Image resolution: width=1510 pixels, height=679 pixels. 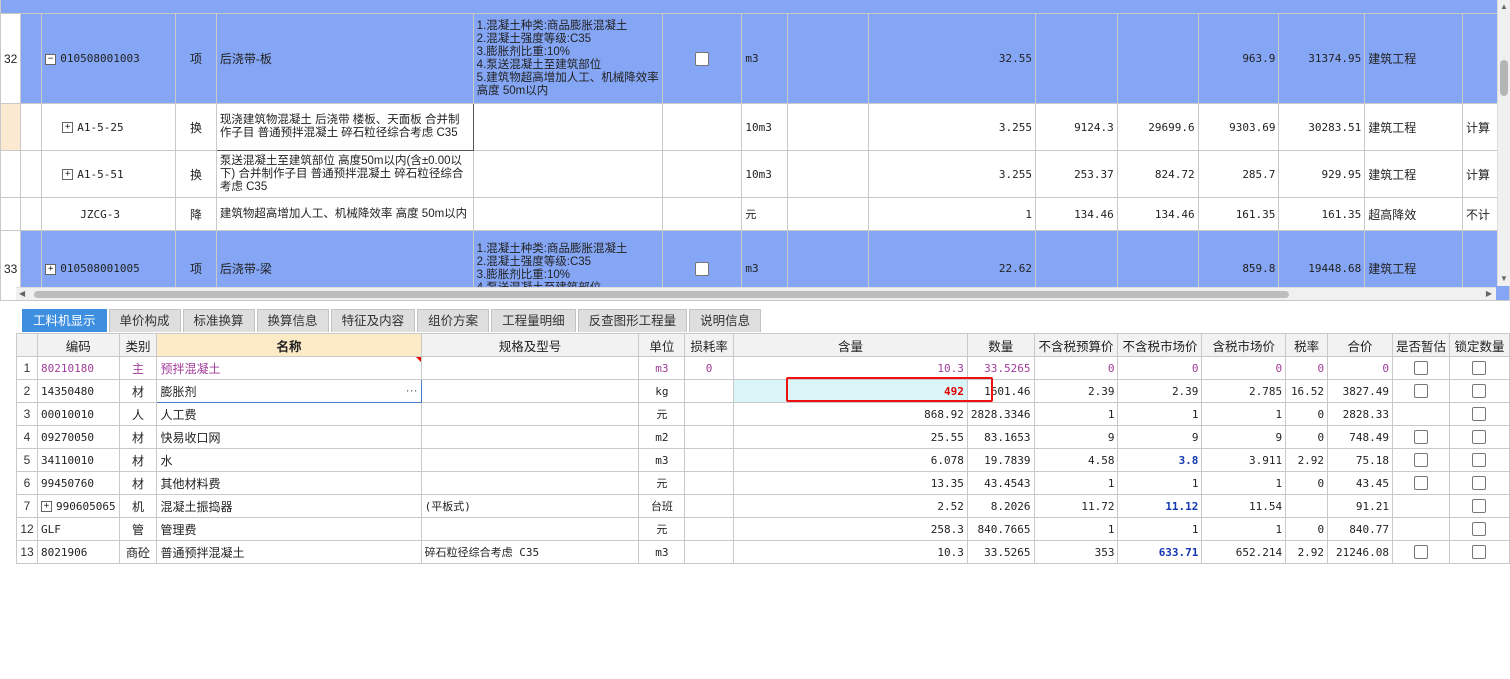 What do you see at coordinates (632, 320) in the screenshot?
I see `tab-8: 反查图形工程量` at bounding box center [632, 320].